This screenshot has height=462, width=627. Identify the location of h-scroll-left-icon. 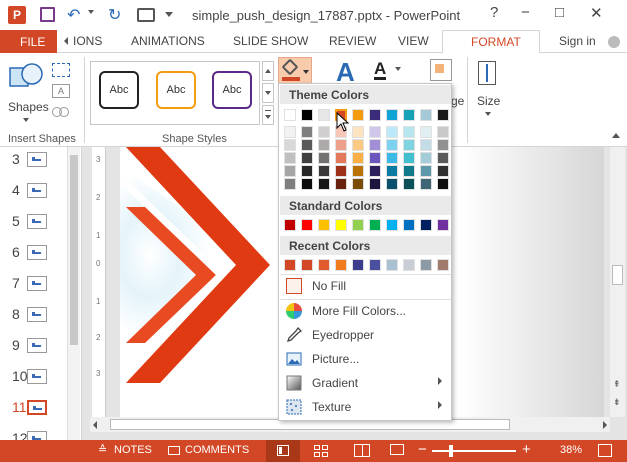
(95, 425).